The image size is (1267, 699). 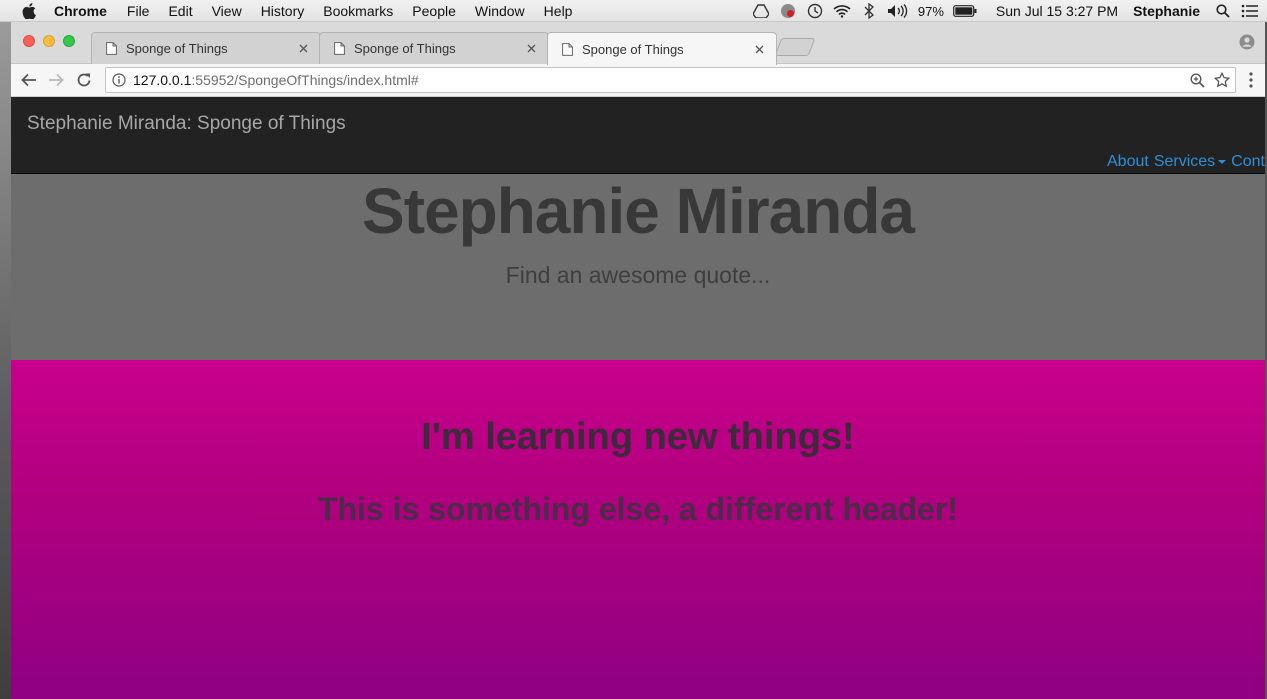 What do you see at coordinates (29, 10) in the screenshot?
I see `apple-icon` at bounding box center [29, 10].